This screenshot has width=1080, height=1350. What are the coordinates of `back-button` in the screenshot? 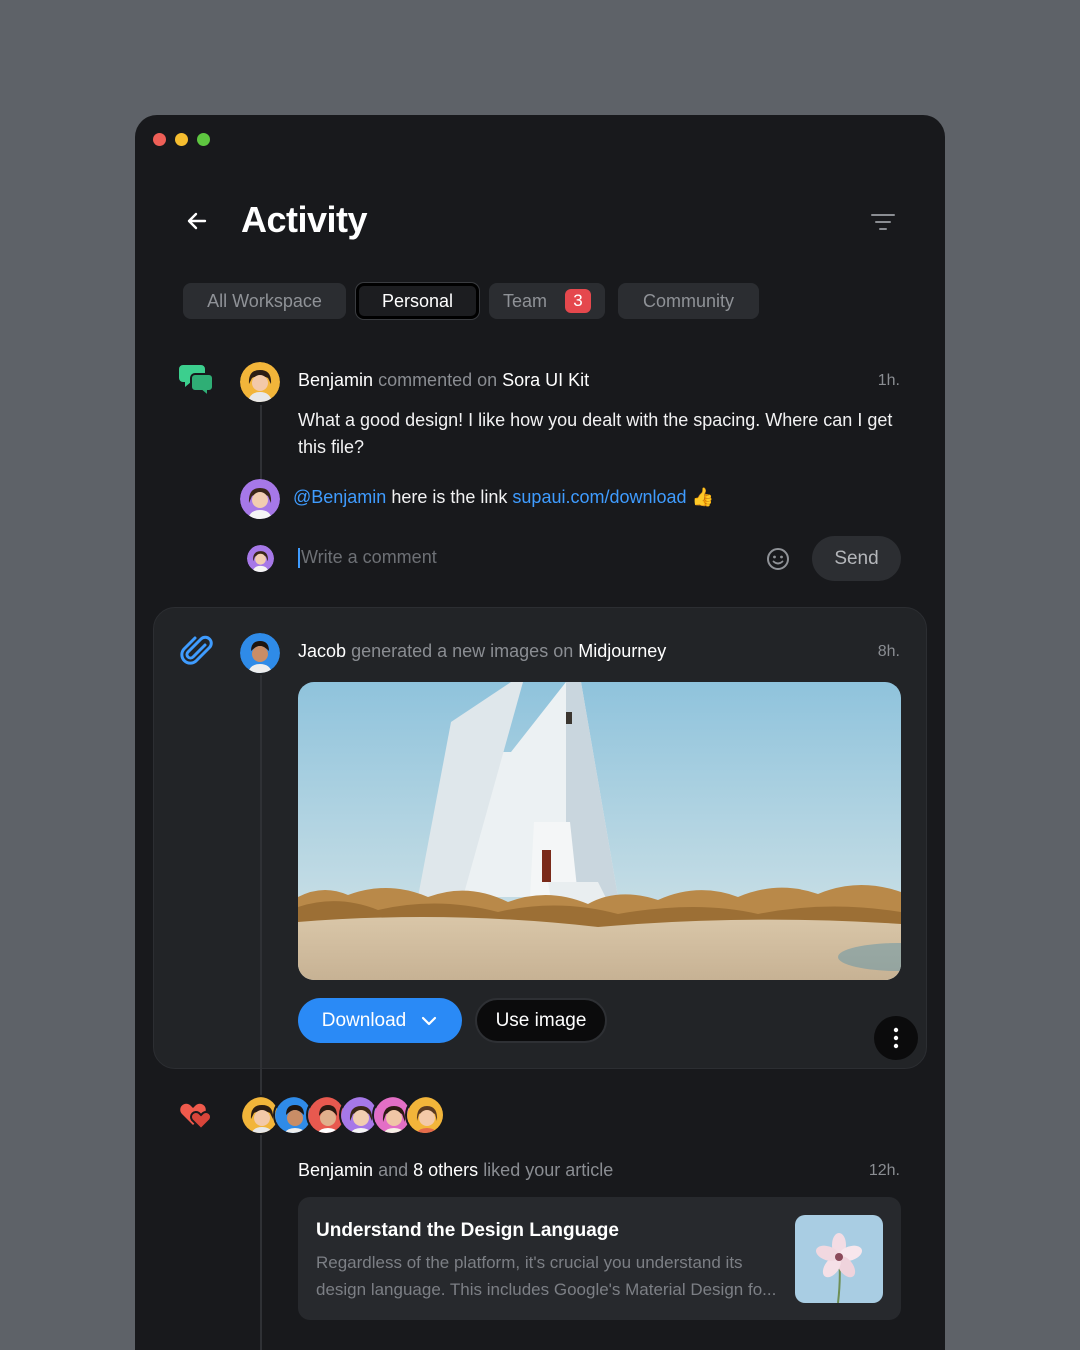 It's located at (197, 221).